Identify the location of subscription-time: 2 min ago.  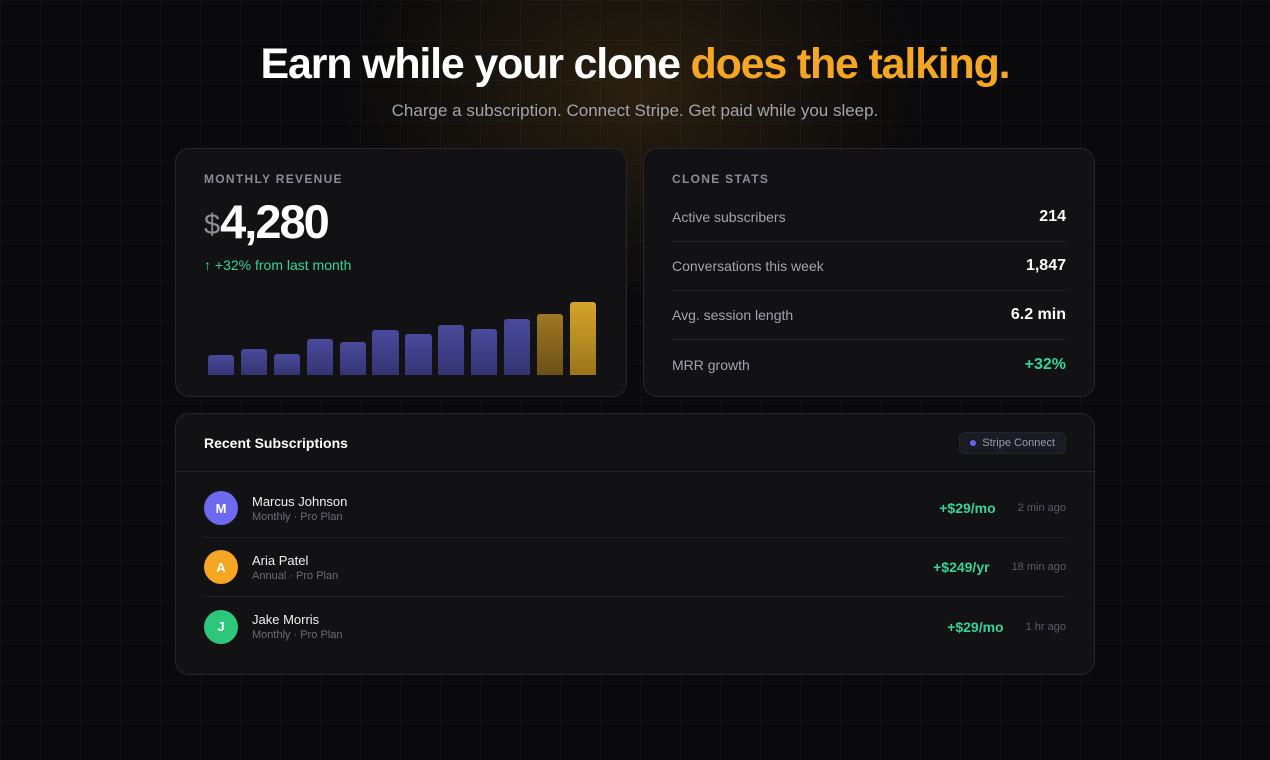
(1041, 508).